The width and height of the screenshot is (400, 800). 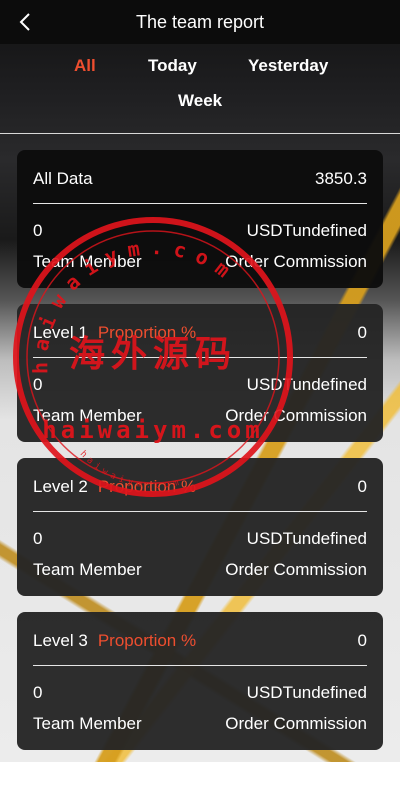 I want to click on level-label: Level 3, so click(x=60, y=640).